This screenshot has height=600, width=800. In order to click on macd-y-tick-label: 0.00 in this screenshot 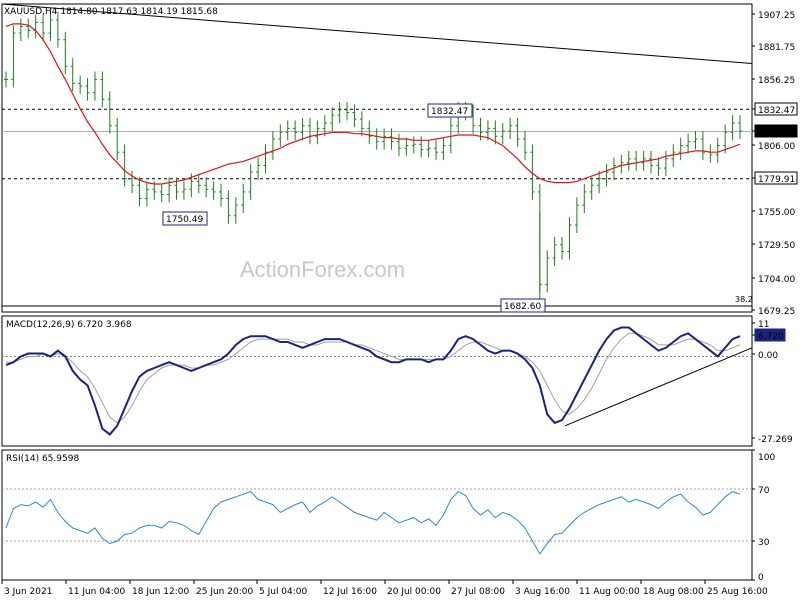, I will do `click(768, 356)`.